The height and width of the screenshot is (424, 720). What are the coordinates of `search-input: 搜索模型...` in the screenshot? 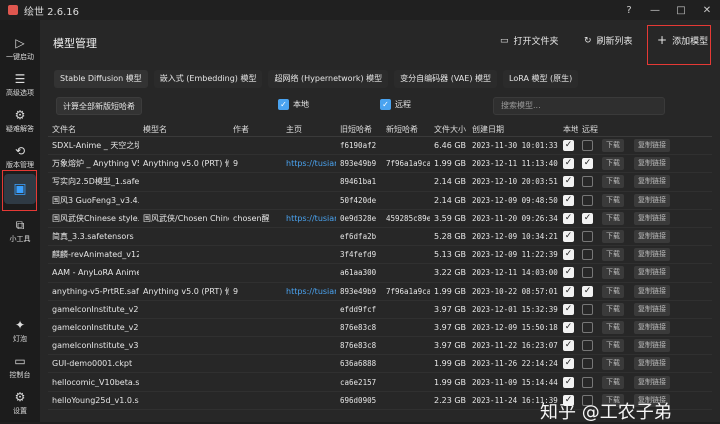 It's located at (579, 106).